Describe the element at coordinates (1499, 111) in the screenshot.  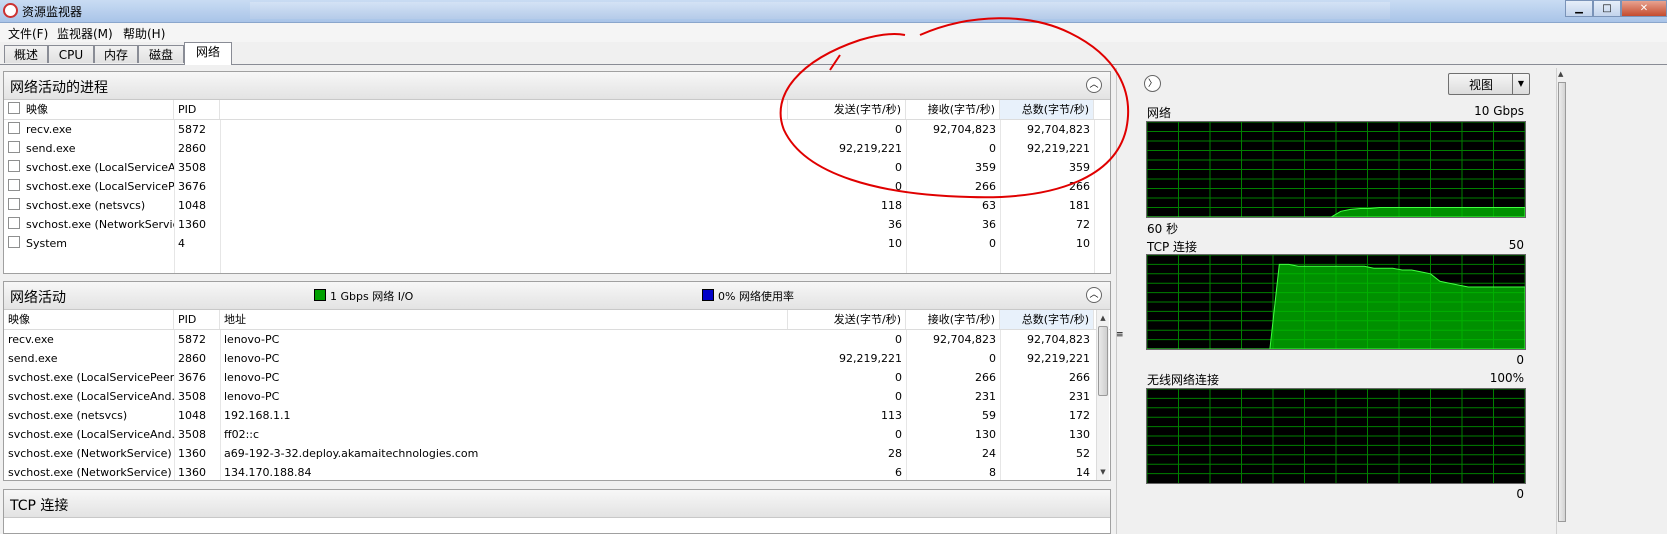
I see `graph-network-max: 10 Gbps` at that location.